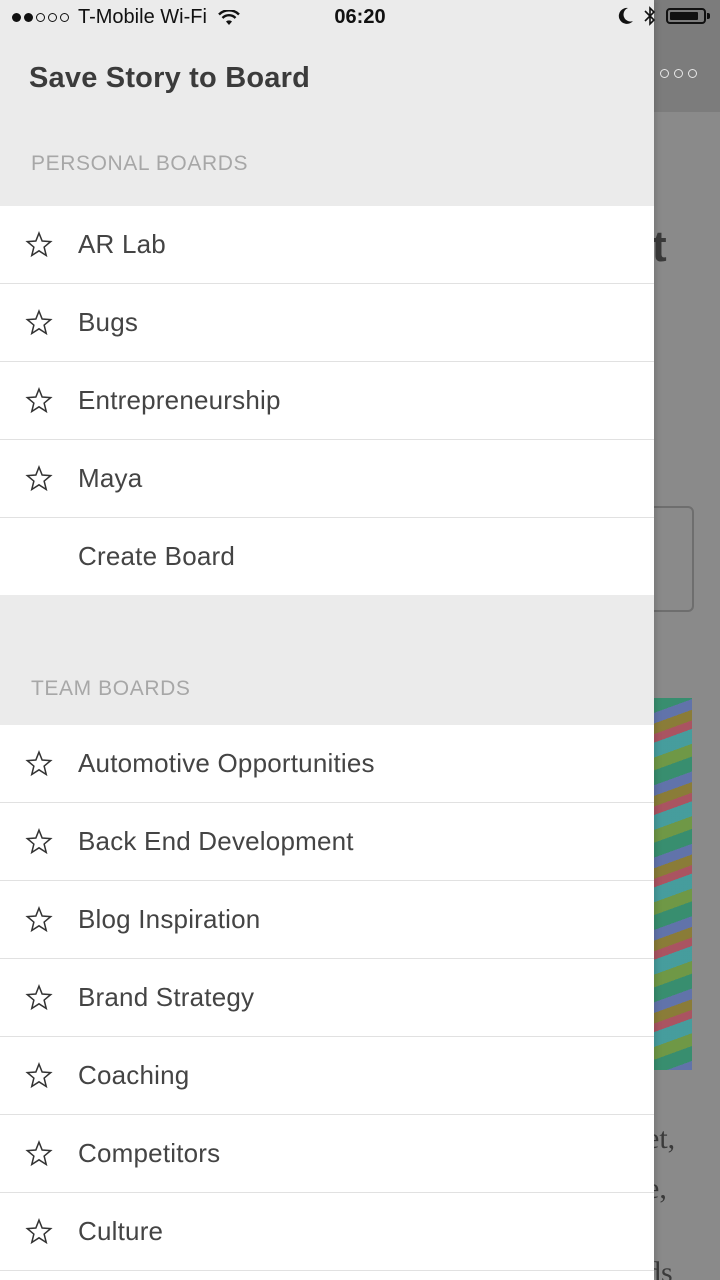 The image size is (720, 1280). What do you see at coordinates (157, 556) in the screenshot?
I see `create-board-label: Create Board` at bounding box center [157, 556].